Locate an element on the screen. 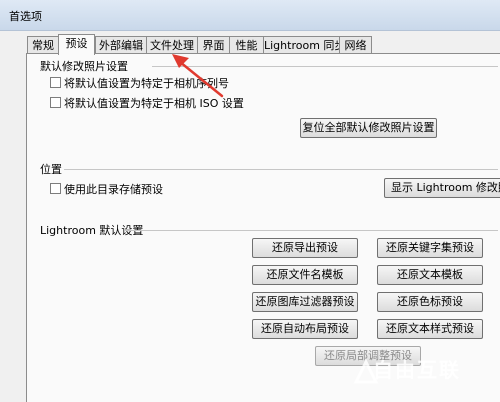 Image resolution: width=500 pixels, height=402 pixels. tab-network: 网络 is located at coordinates (355, 45).